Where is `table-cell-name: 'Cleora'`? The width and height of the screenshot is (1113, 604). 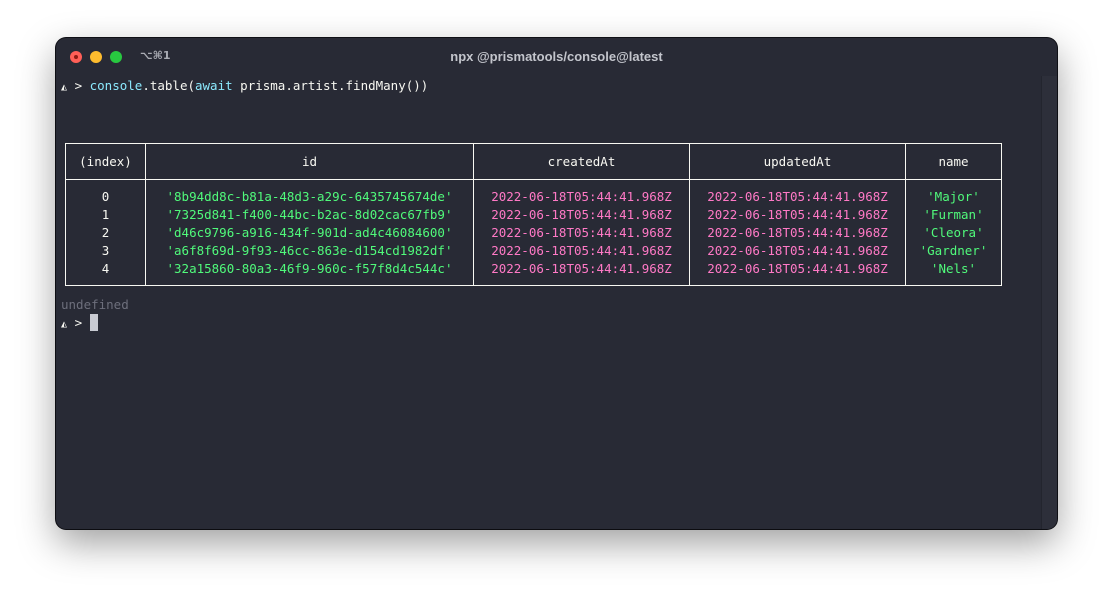 table-cell-name: 'Cleora' is located at coordinates (953, 232).